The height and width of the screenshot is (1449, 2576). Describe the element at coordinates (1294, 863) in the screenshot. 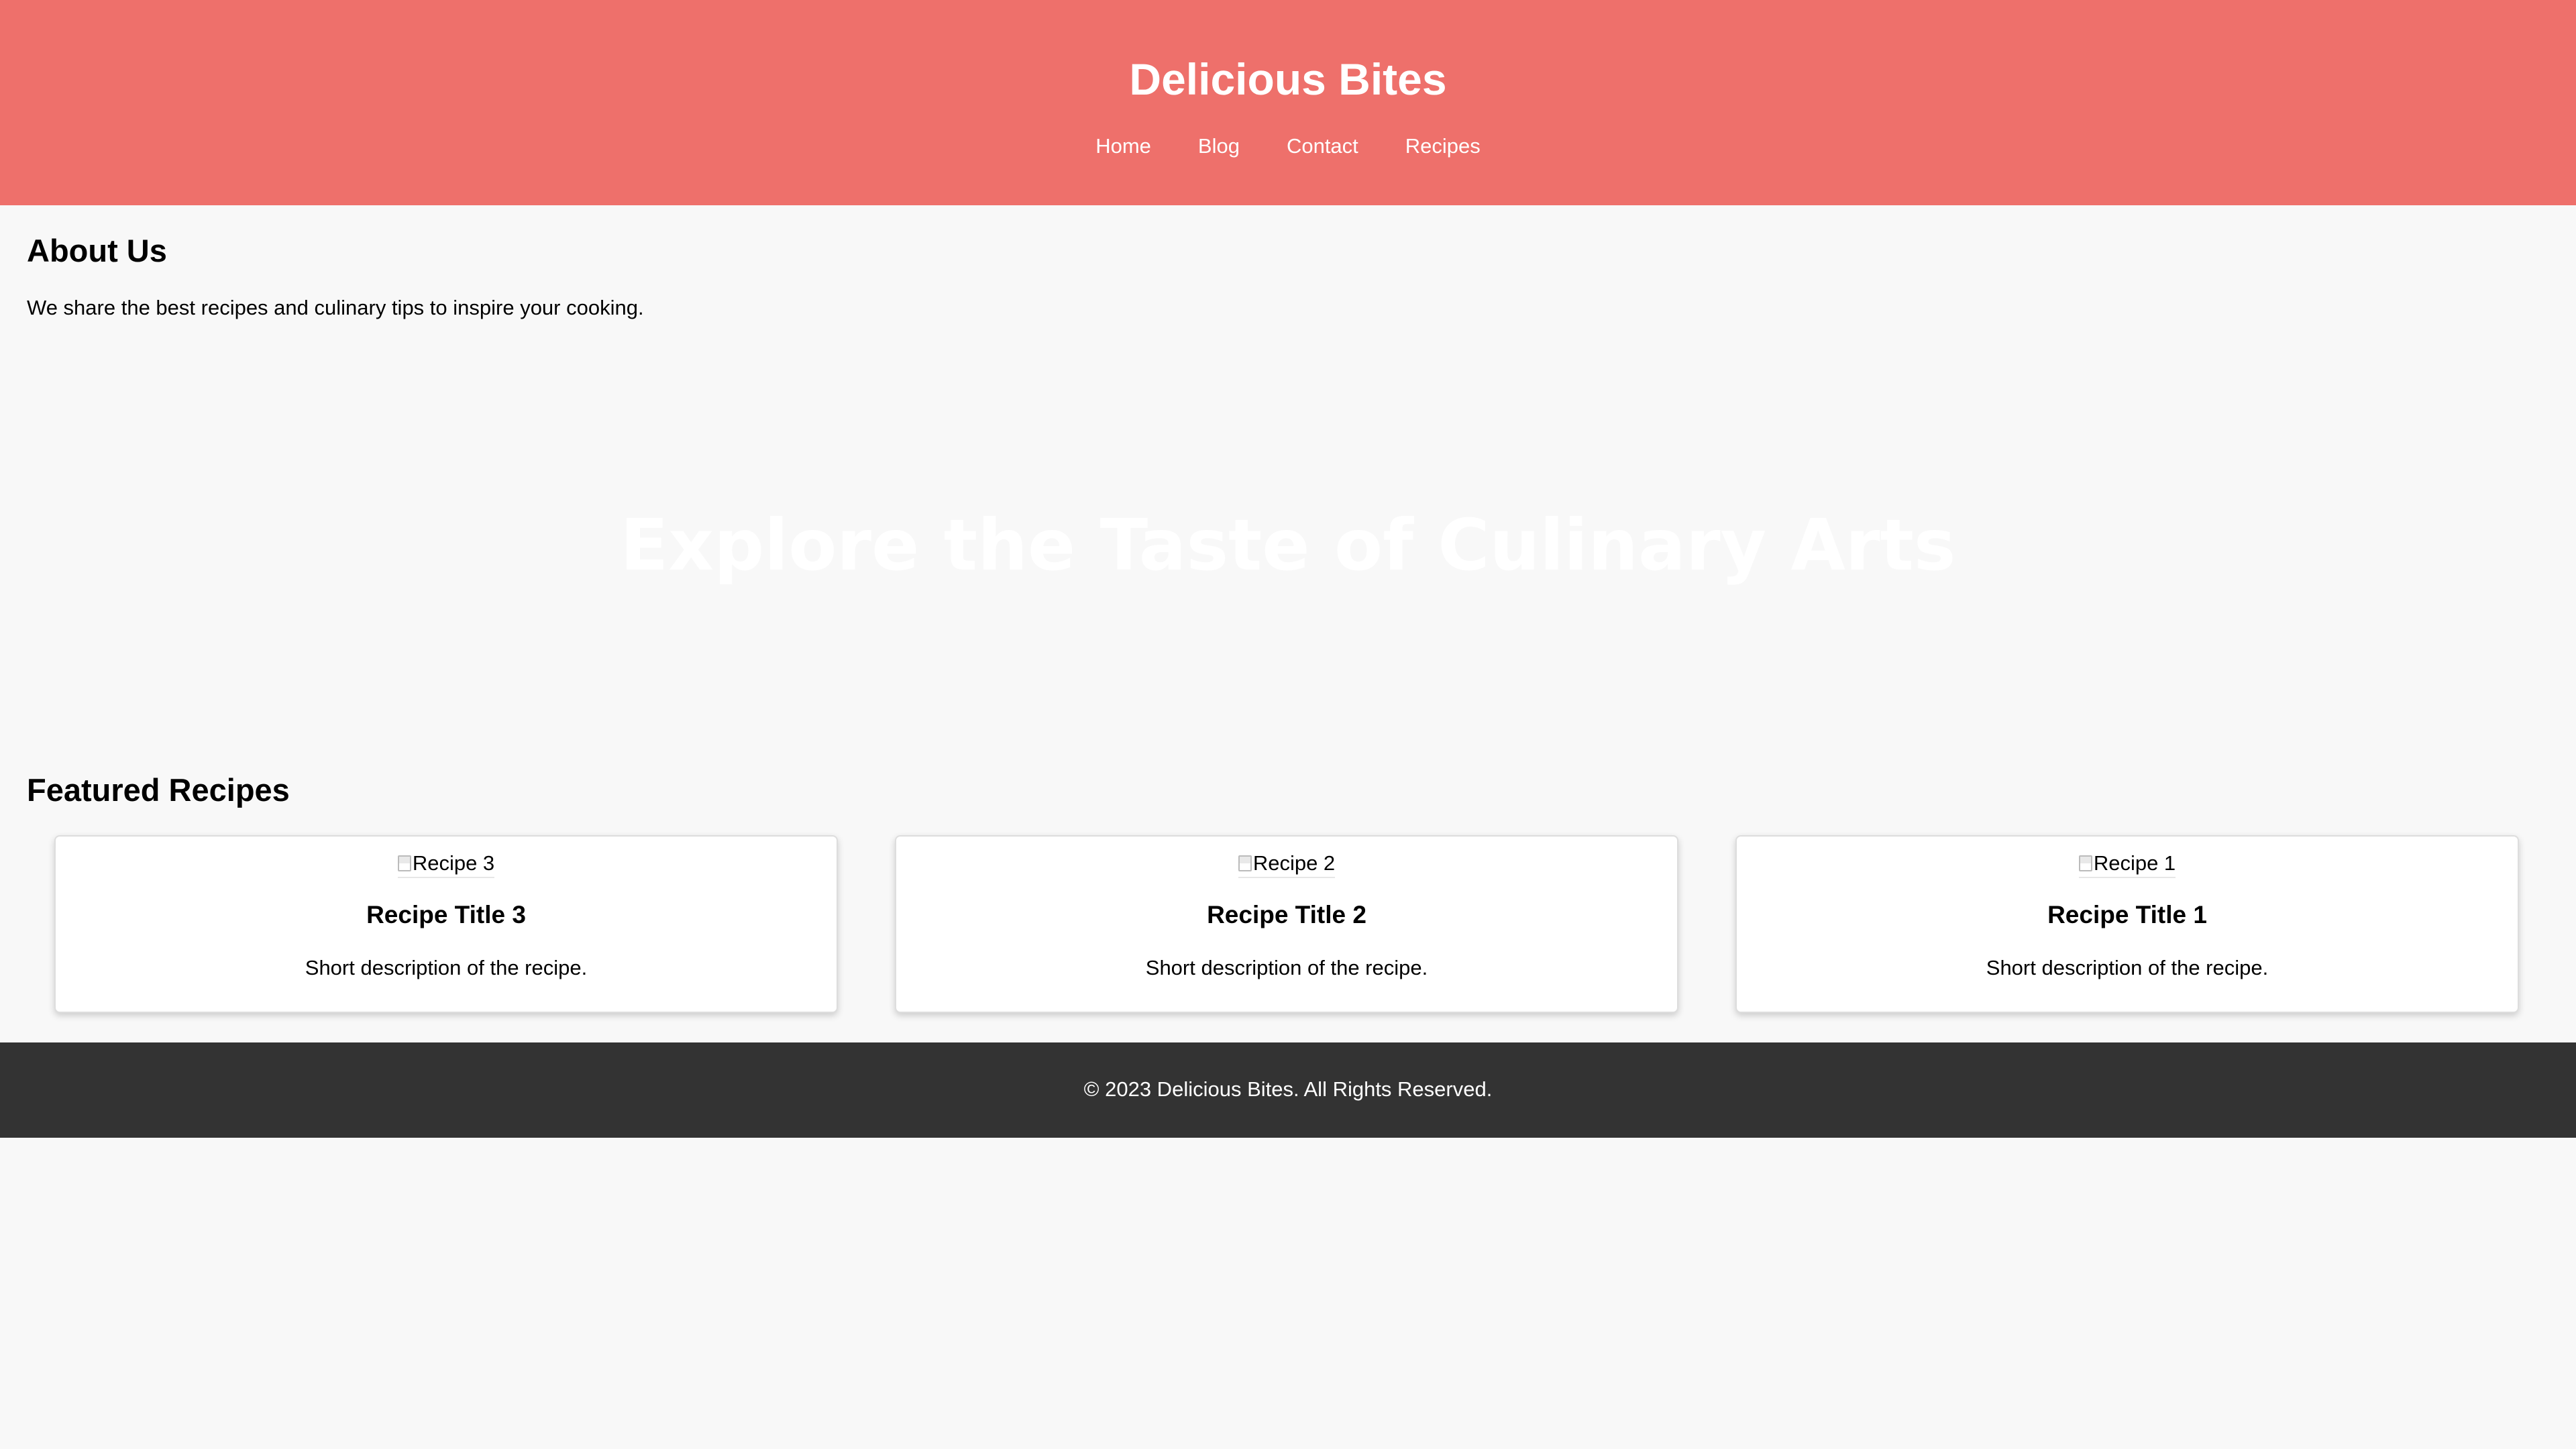

I see `recipe-image-alt: Recipe 2` at that location.